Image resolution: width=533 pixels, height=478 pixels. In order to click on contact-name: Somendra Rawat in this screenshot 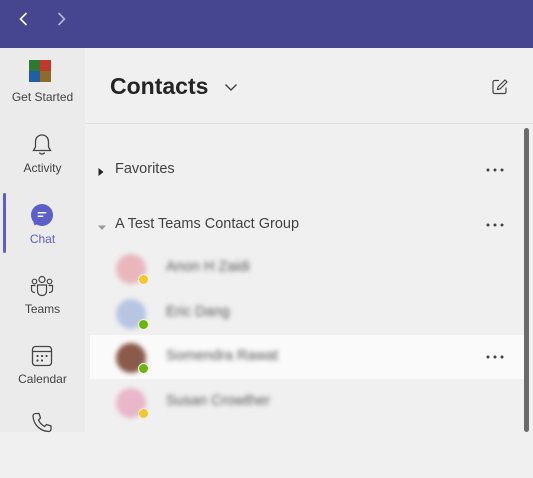, I will do `click(222, 356)`.